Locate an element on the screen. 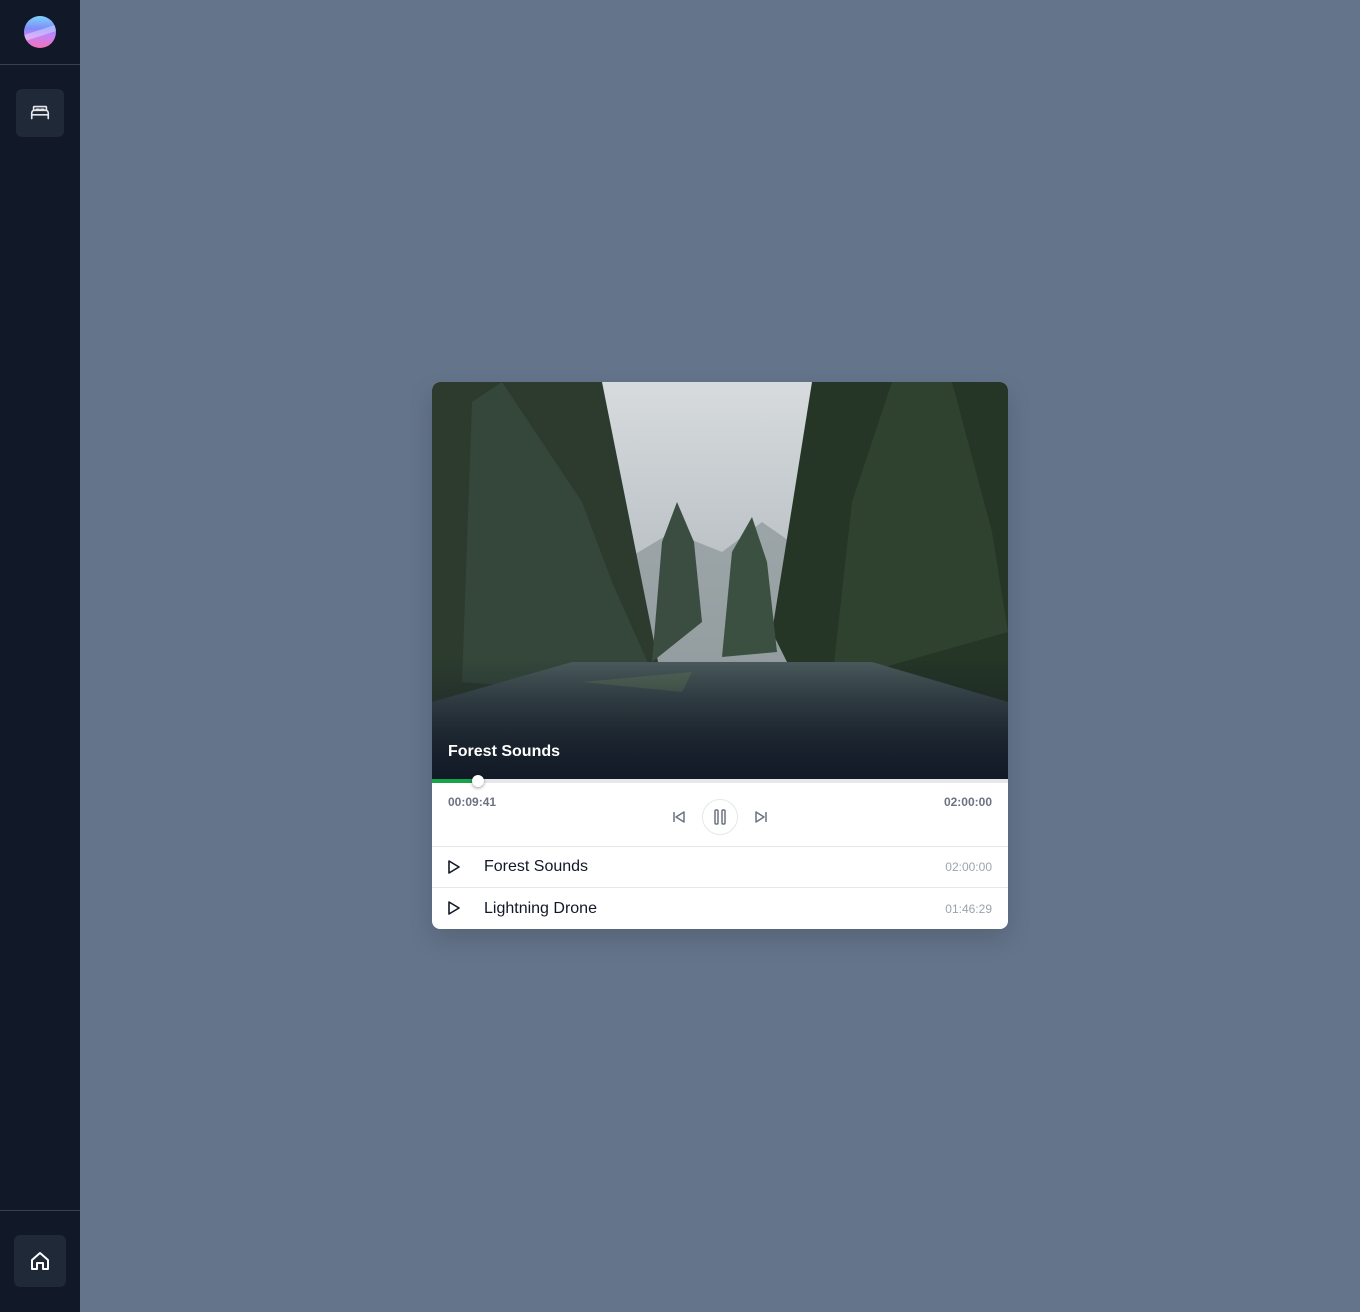  pause-button is located at coordinates (720, 817).